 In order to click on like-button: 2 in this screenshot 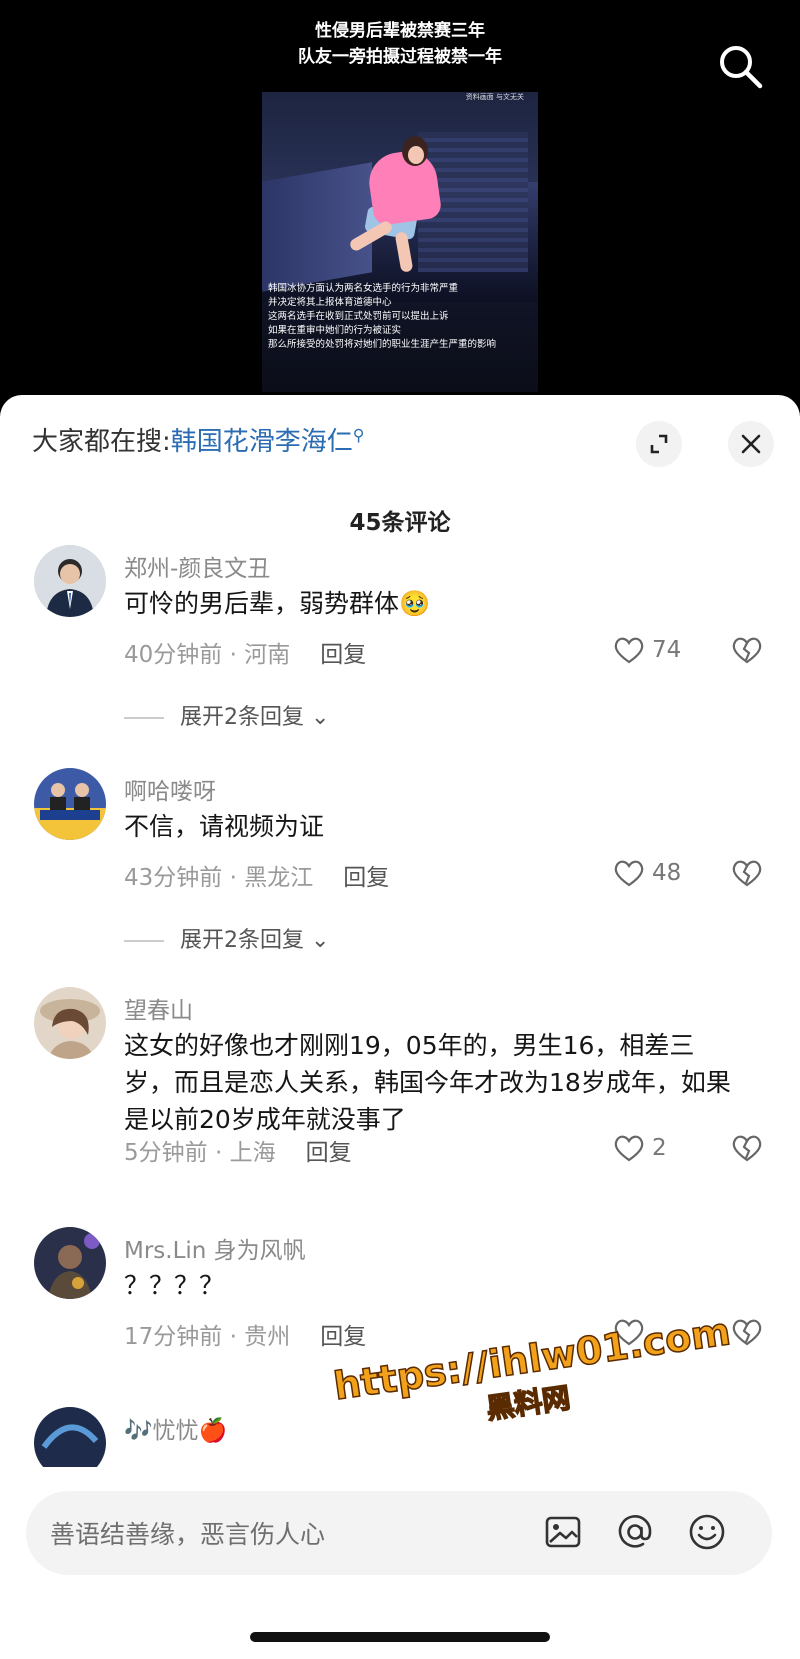, I will do `click(657, 1149)`.